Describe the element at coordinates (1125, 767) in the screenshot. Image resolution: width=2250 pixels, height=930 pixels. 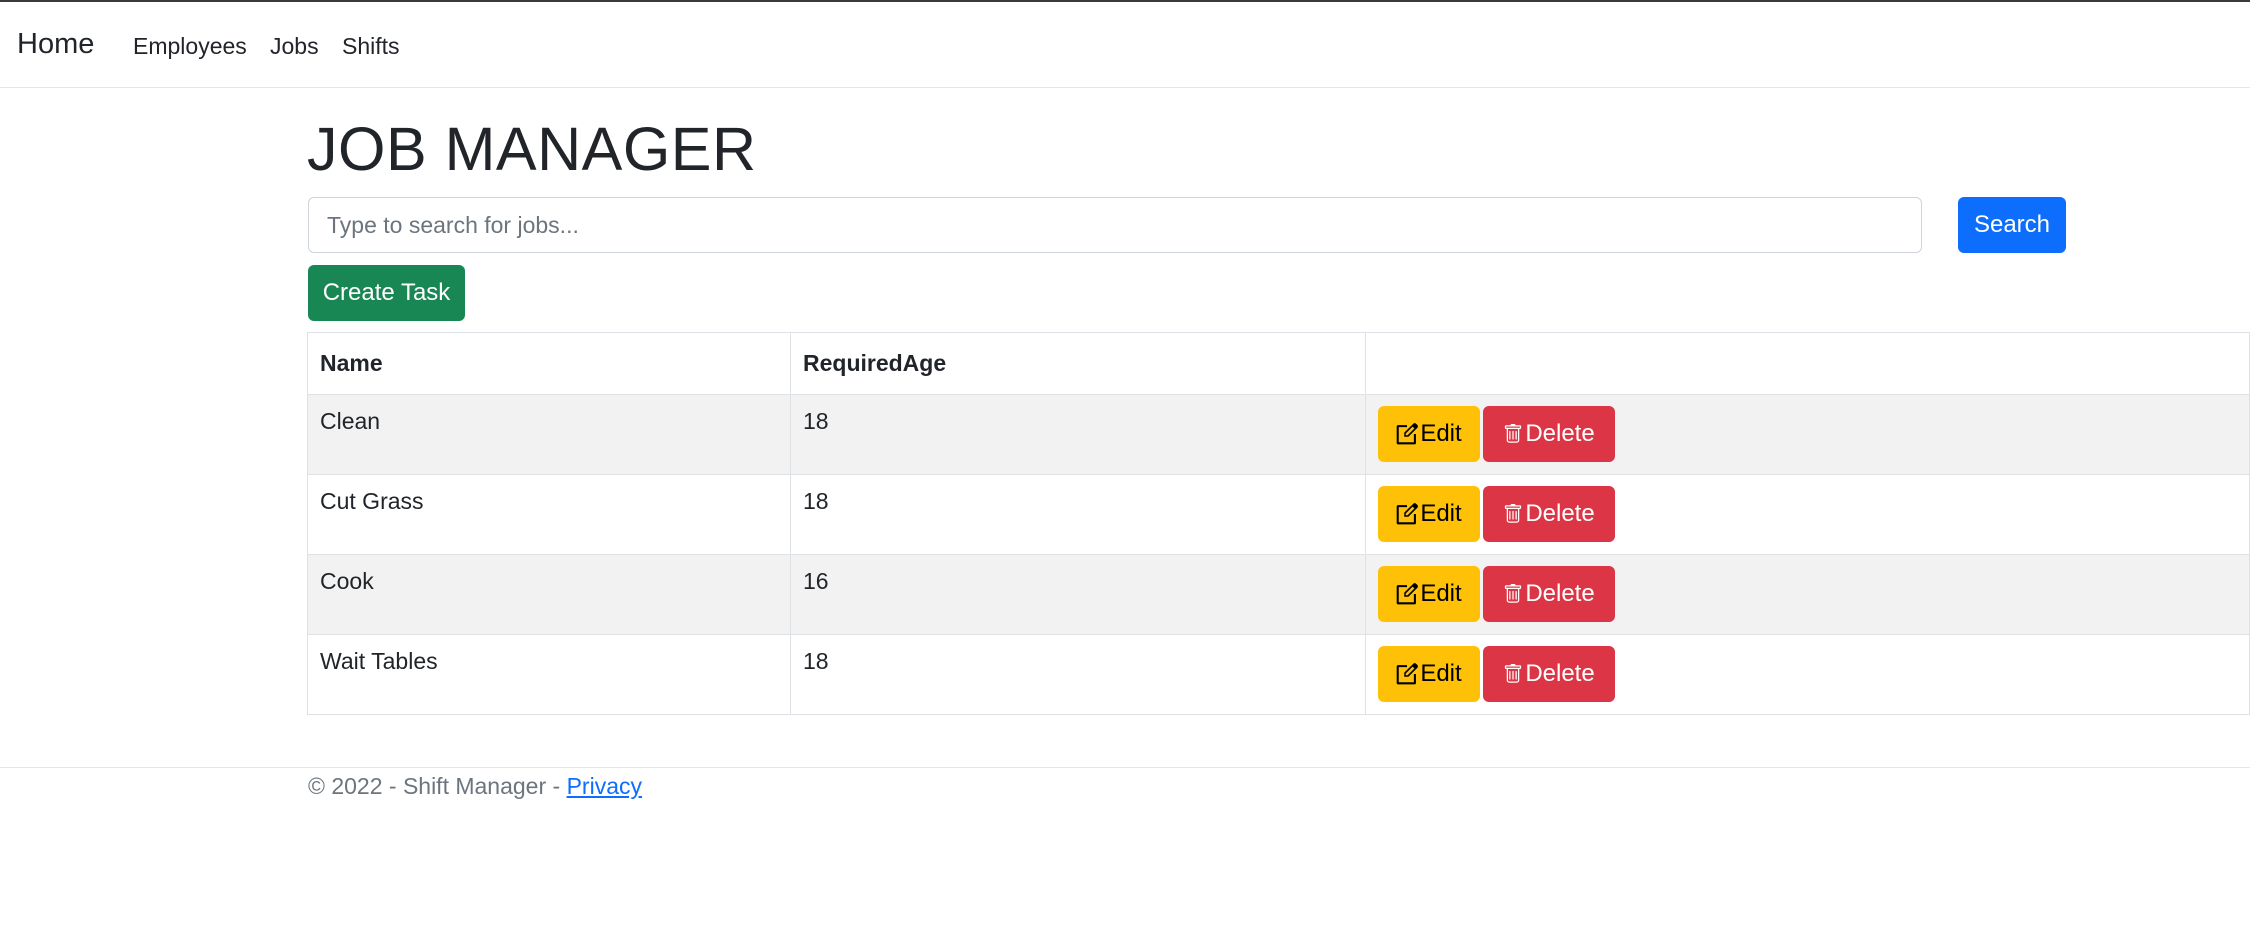
I see `footer-divider` at that location.